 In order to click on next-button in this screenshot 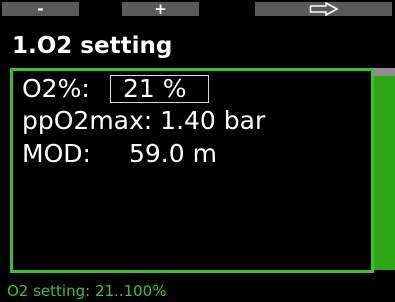, I will do `click(323, 9)`.